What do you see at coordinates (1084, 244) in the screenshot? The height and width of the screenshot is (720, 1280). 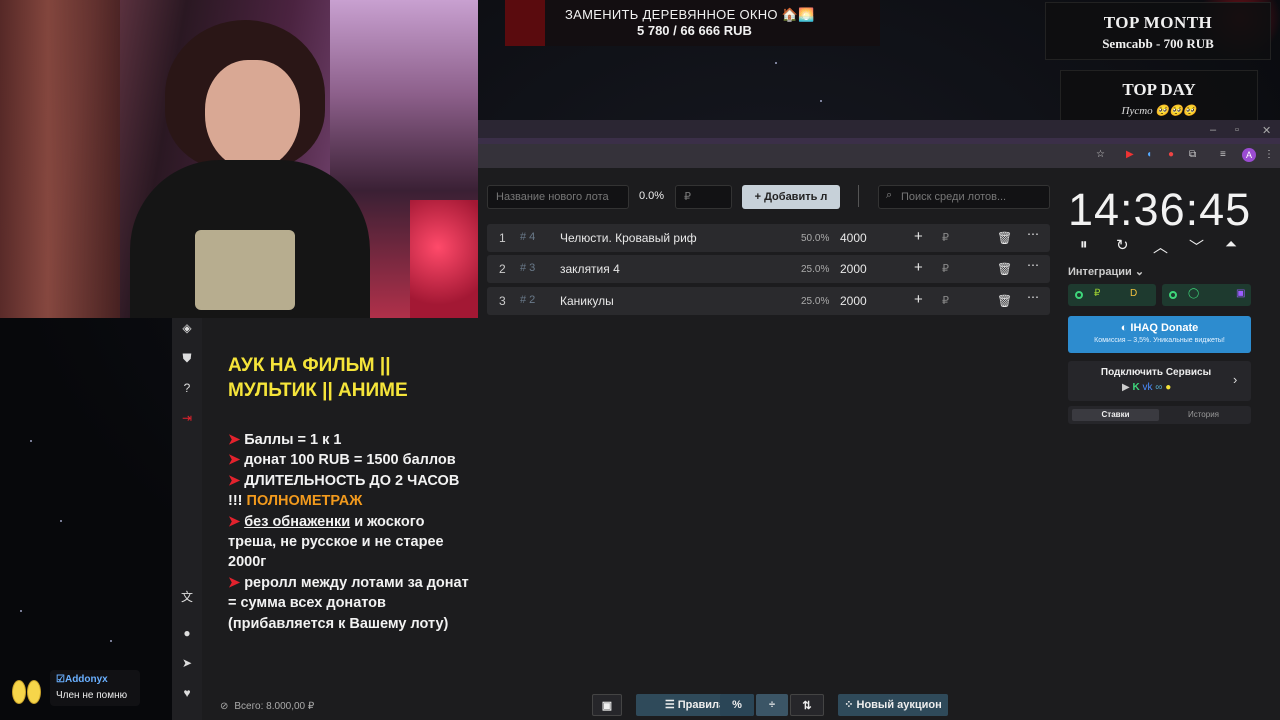 I see `pause-icon: ⏸` at bounding box center [1084, 244].